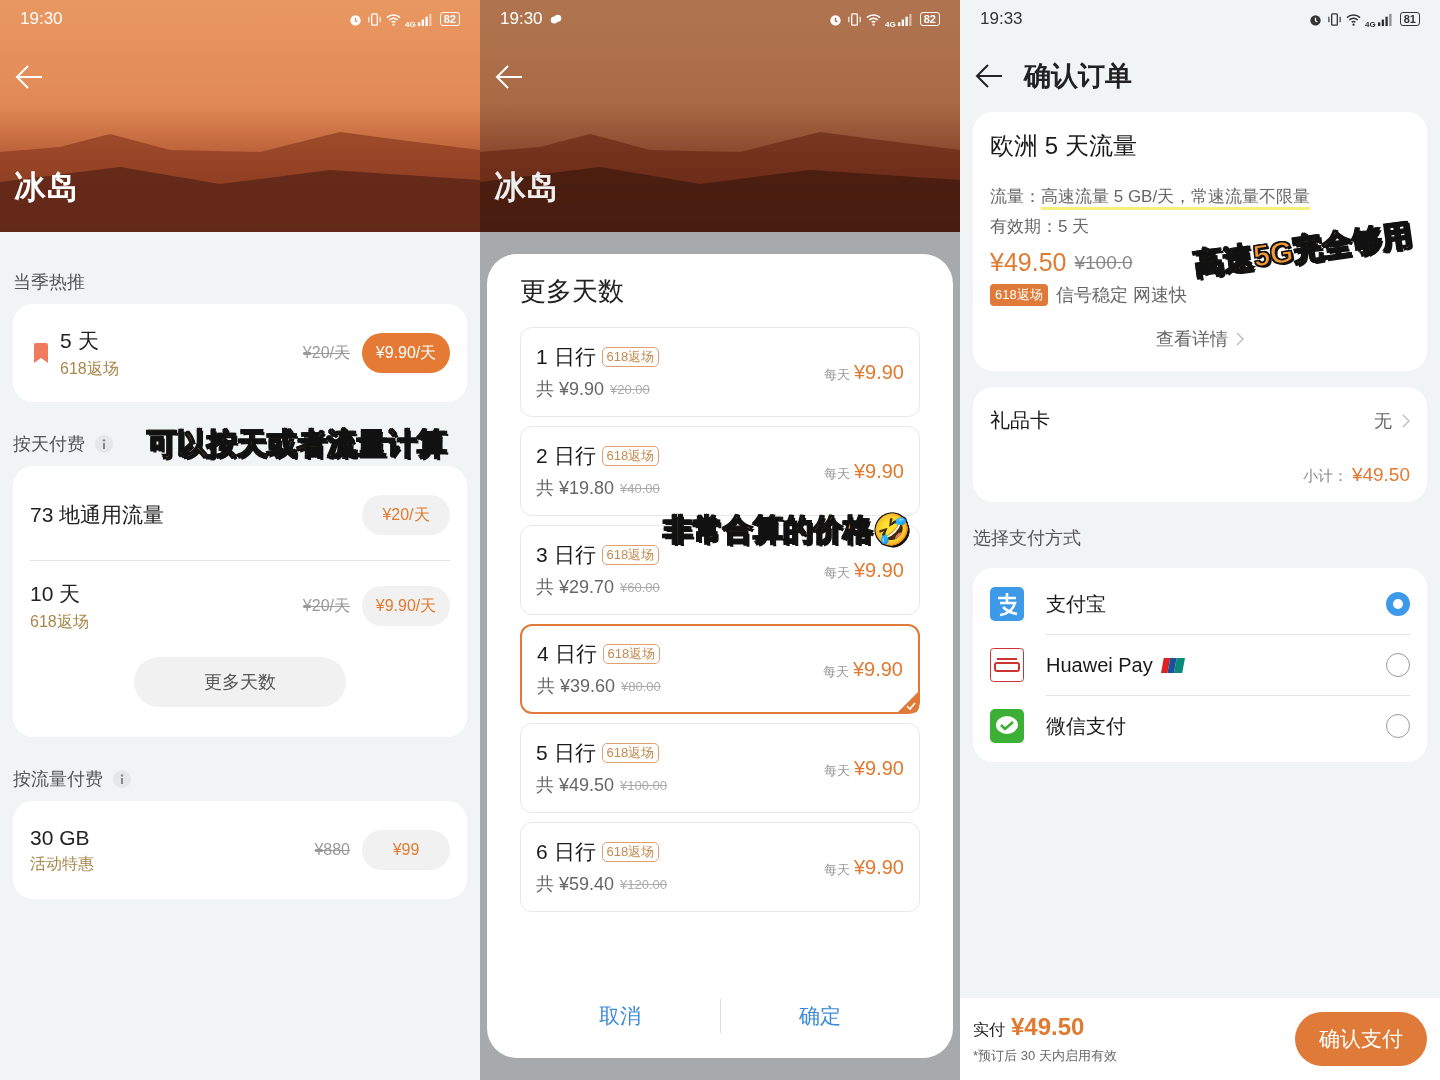  What do you see at coordinates (640, 488) in the screenshot?
I see `original-price: ¥40.00` at bounding box center [640, 488].